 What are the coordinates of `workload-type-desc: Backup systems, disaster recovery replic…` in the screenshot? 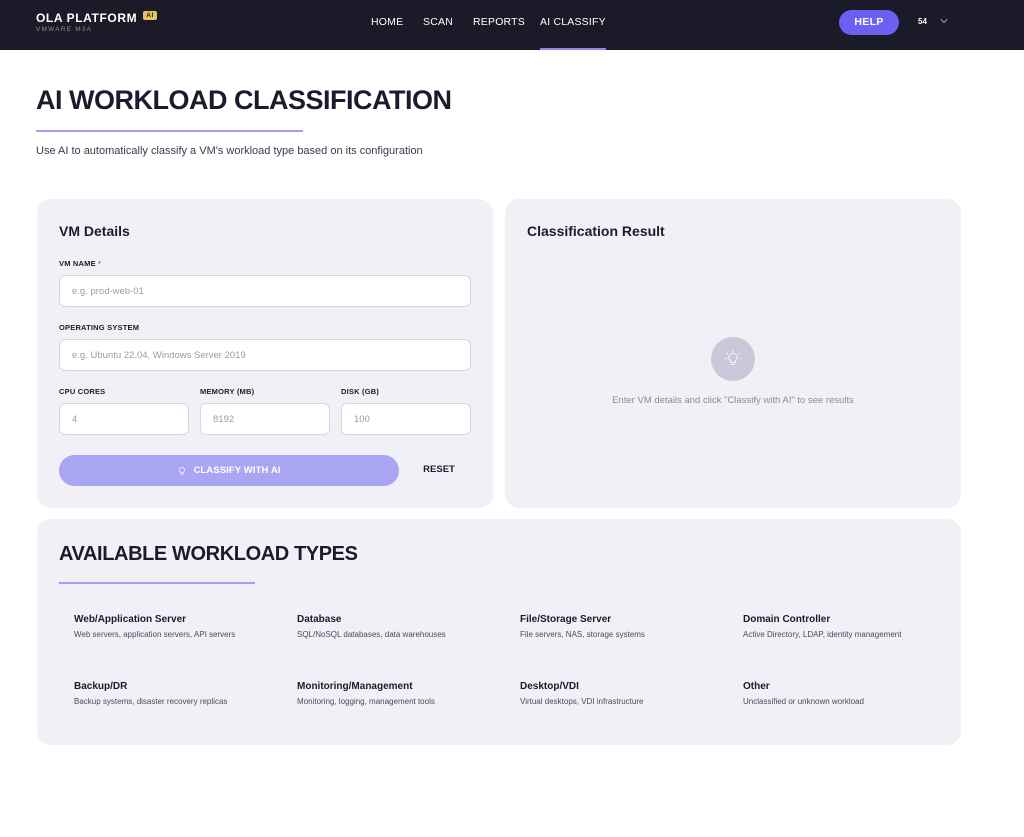 It's located at (151, 701).